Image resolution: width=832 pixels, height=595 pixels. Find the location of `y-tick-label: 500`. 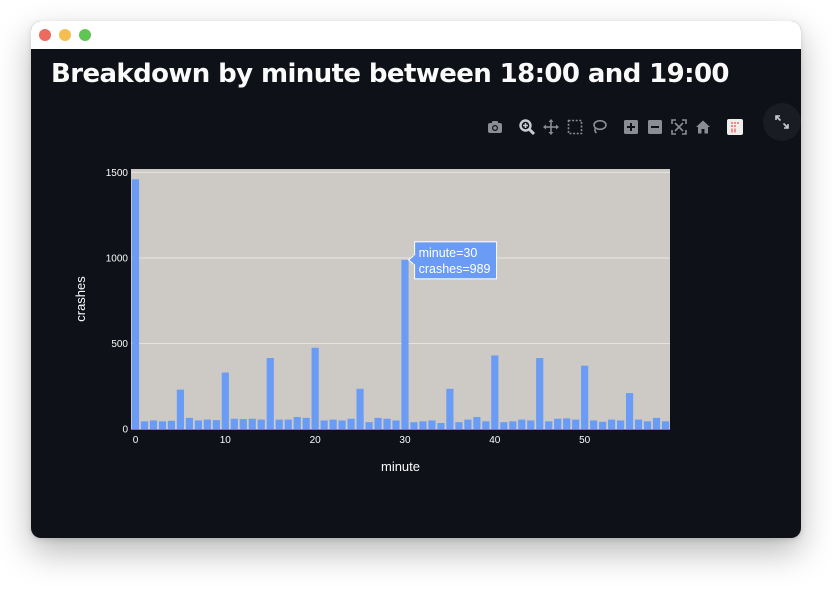

y-tick-label: 500 is located at coordinates (119, 344).